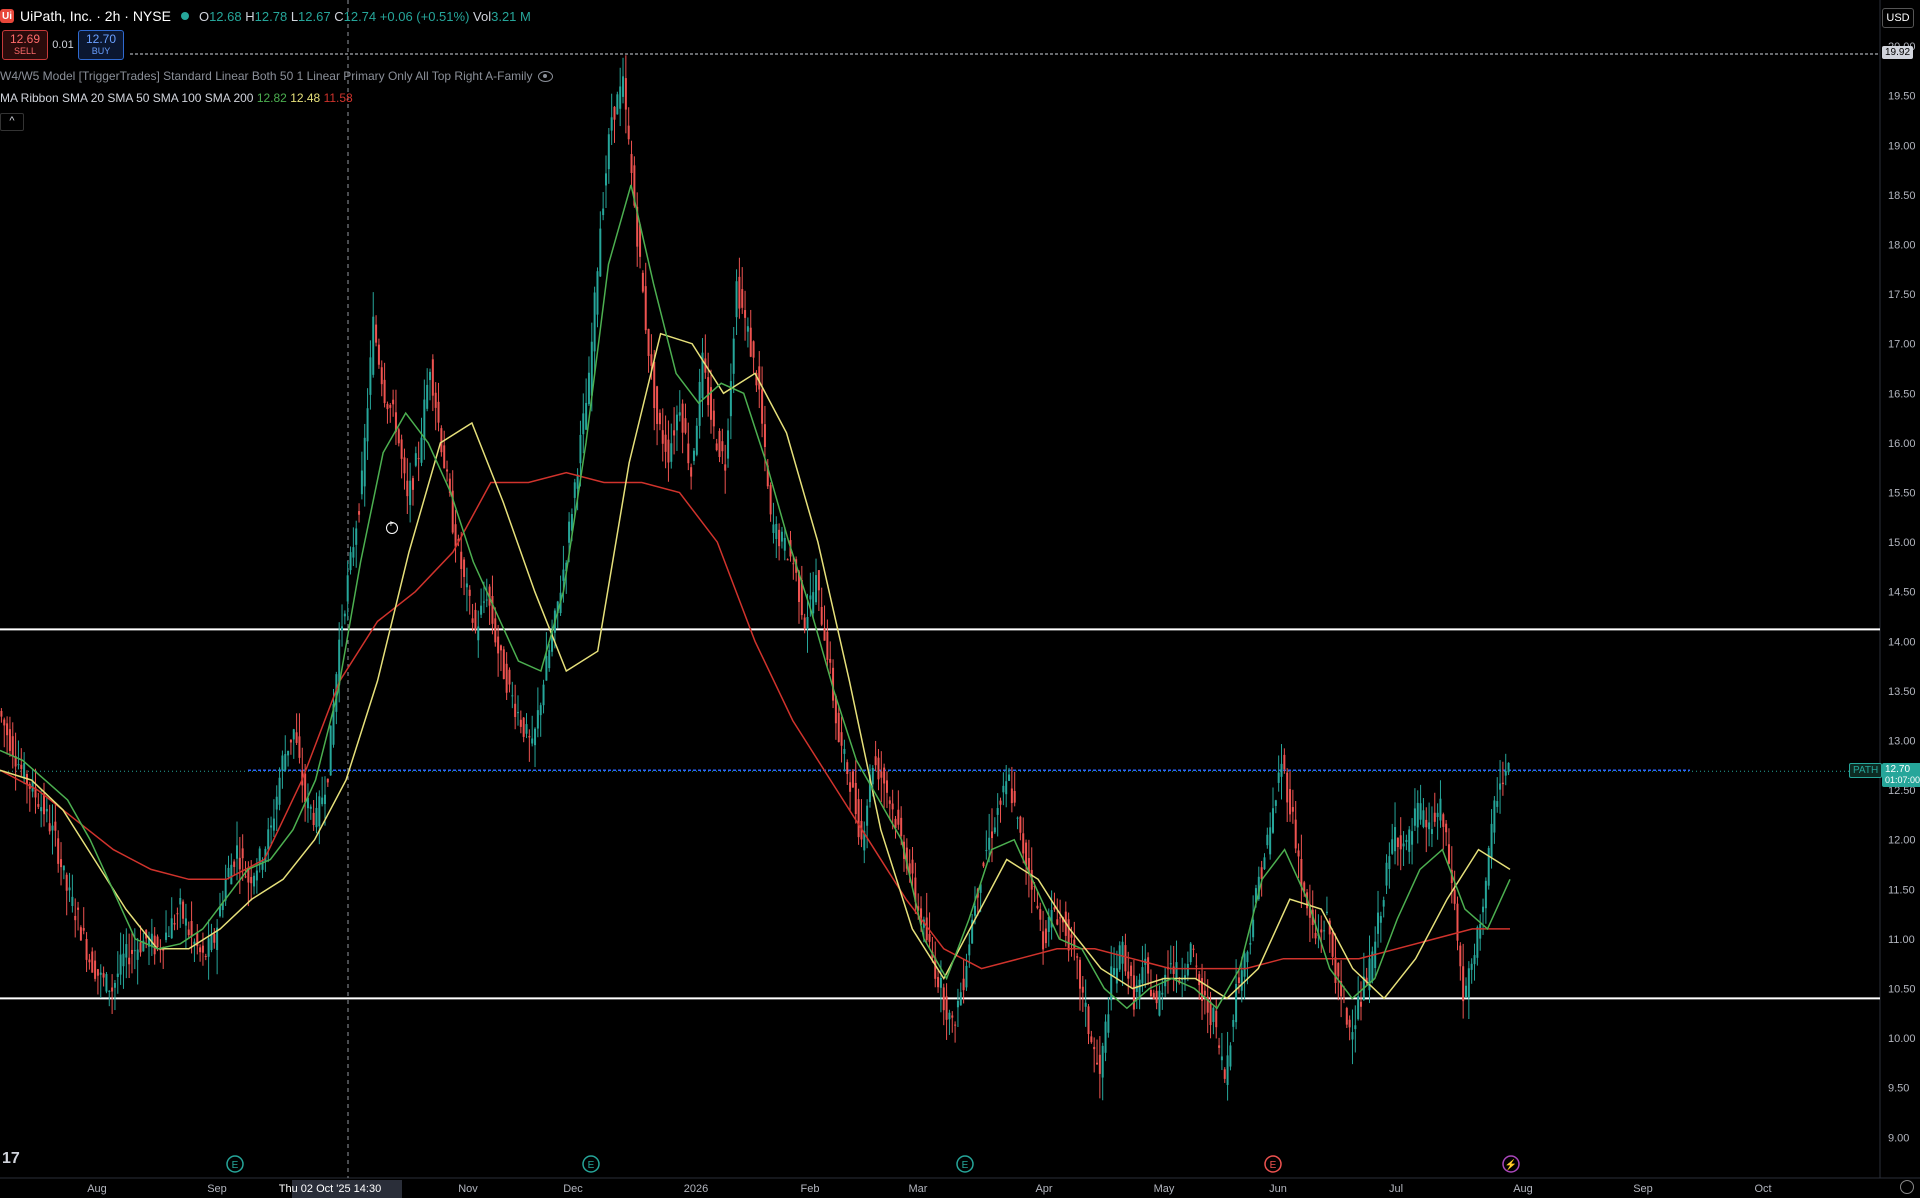  I want to click on settings-icon, so click(1907, 1187).